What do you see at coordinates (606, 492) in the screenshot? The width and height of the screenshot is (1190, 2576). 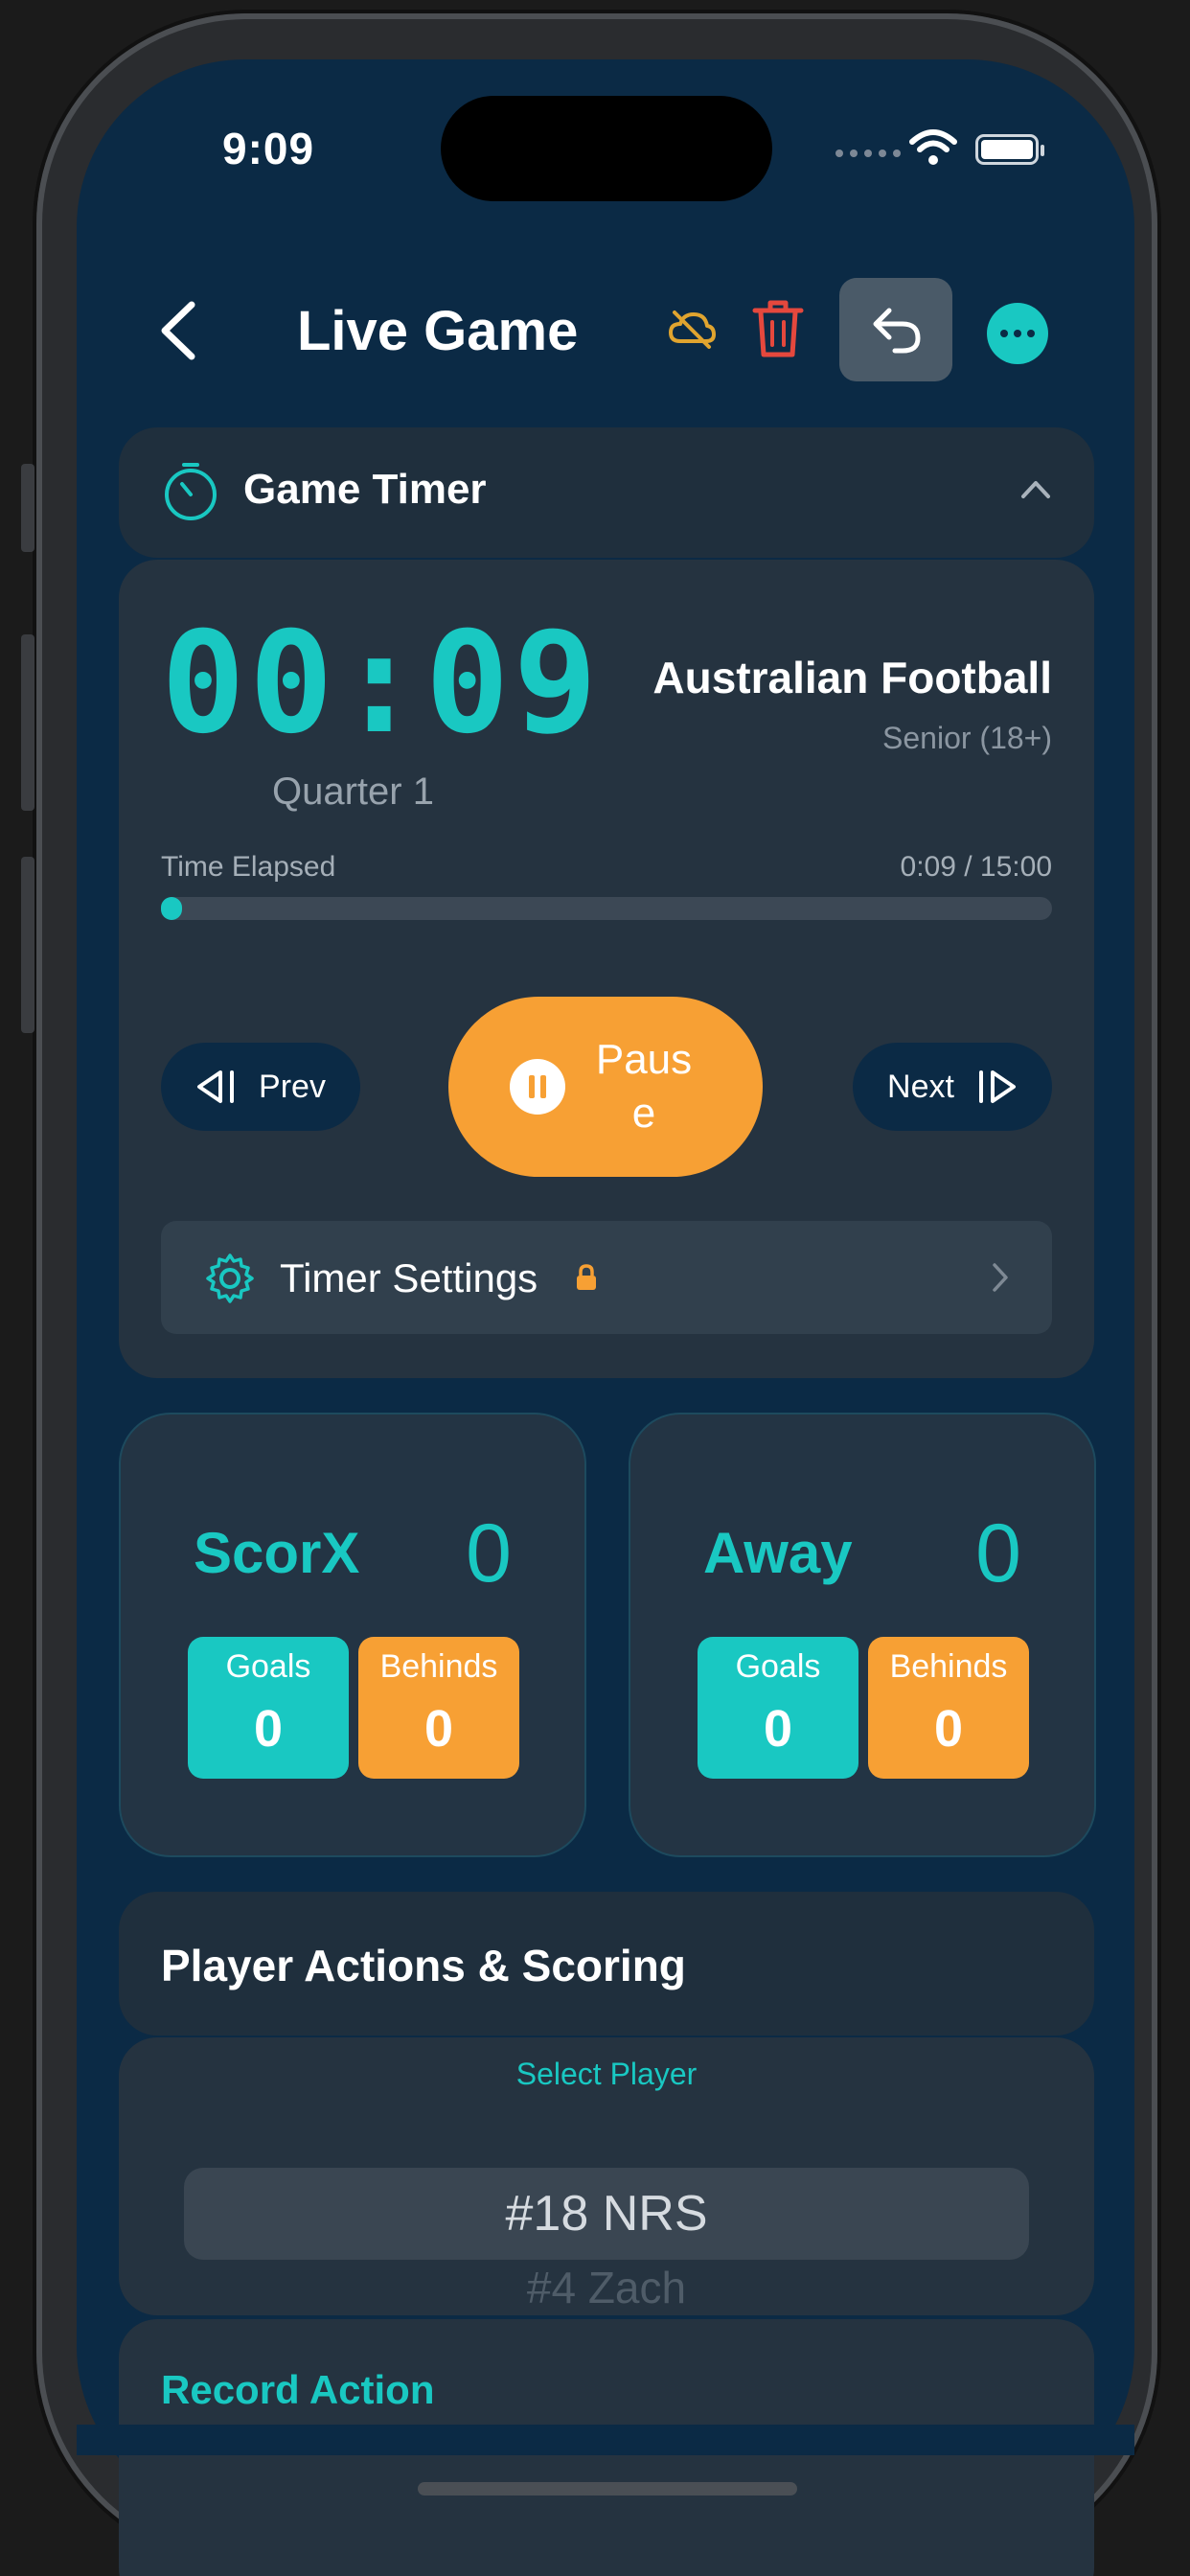 I see `game-timer-header: Game Timer` at bounding box center [606, 492].